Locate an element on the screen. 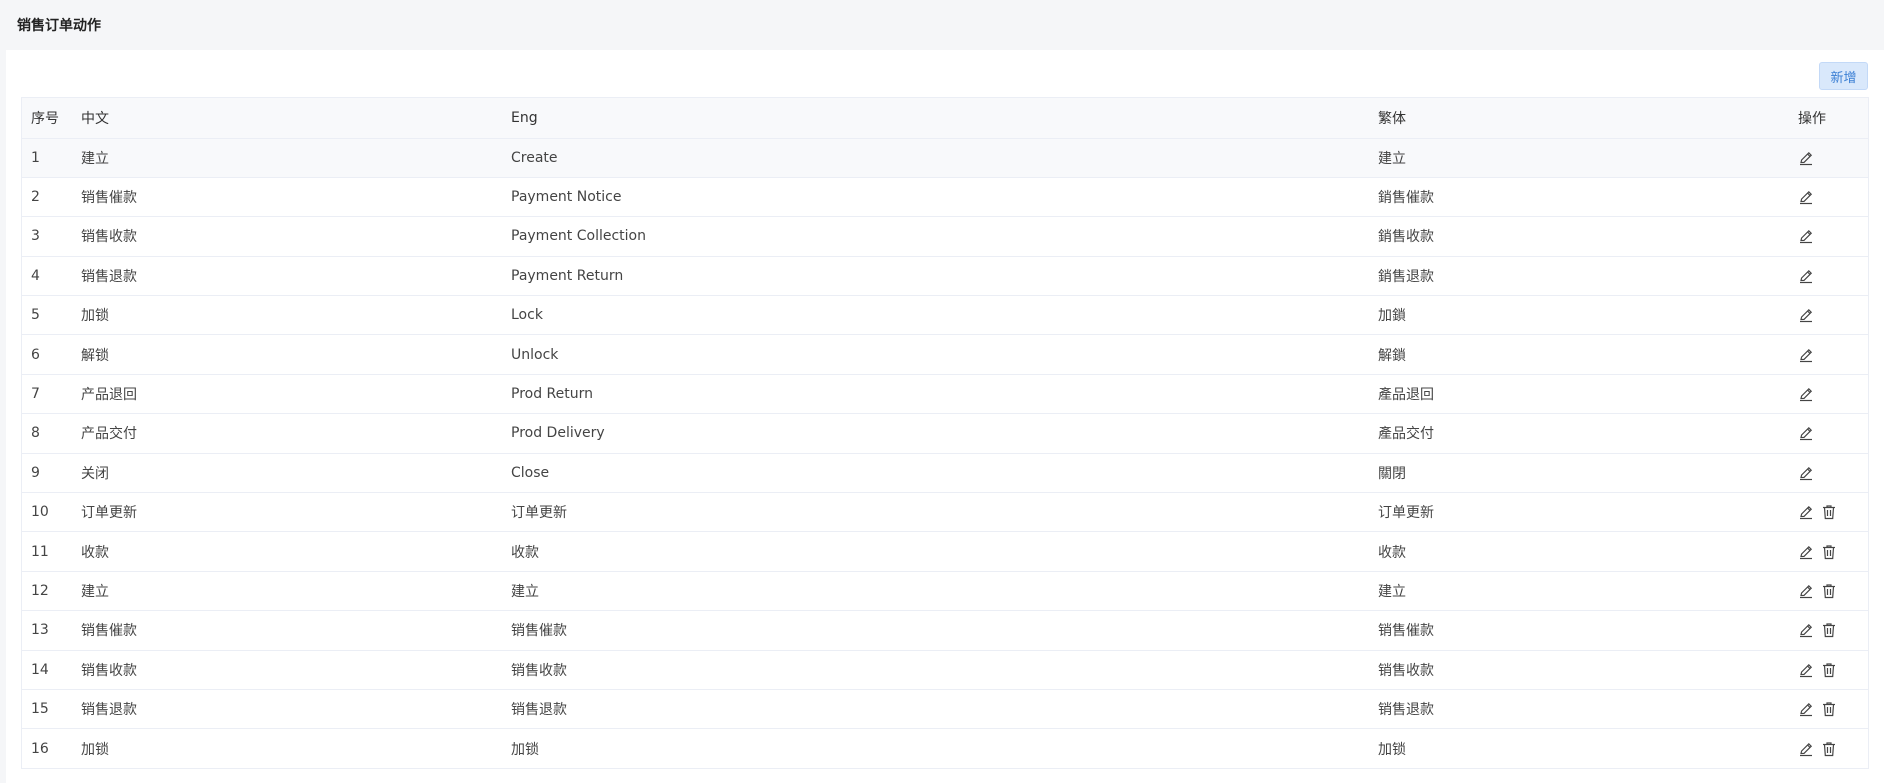  cell-en: Close is located at coordinates (944, 473).